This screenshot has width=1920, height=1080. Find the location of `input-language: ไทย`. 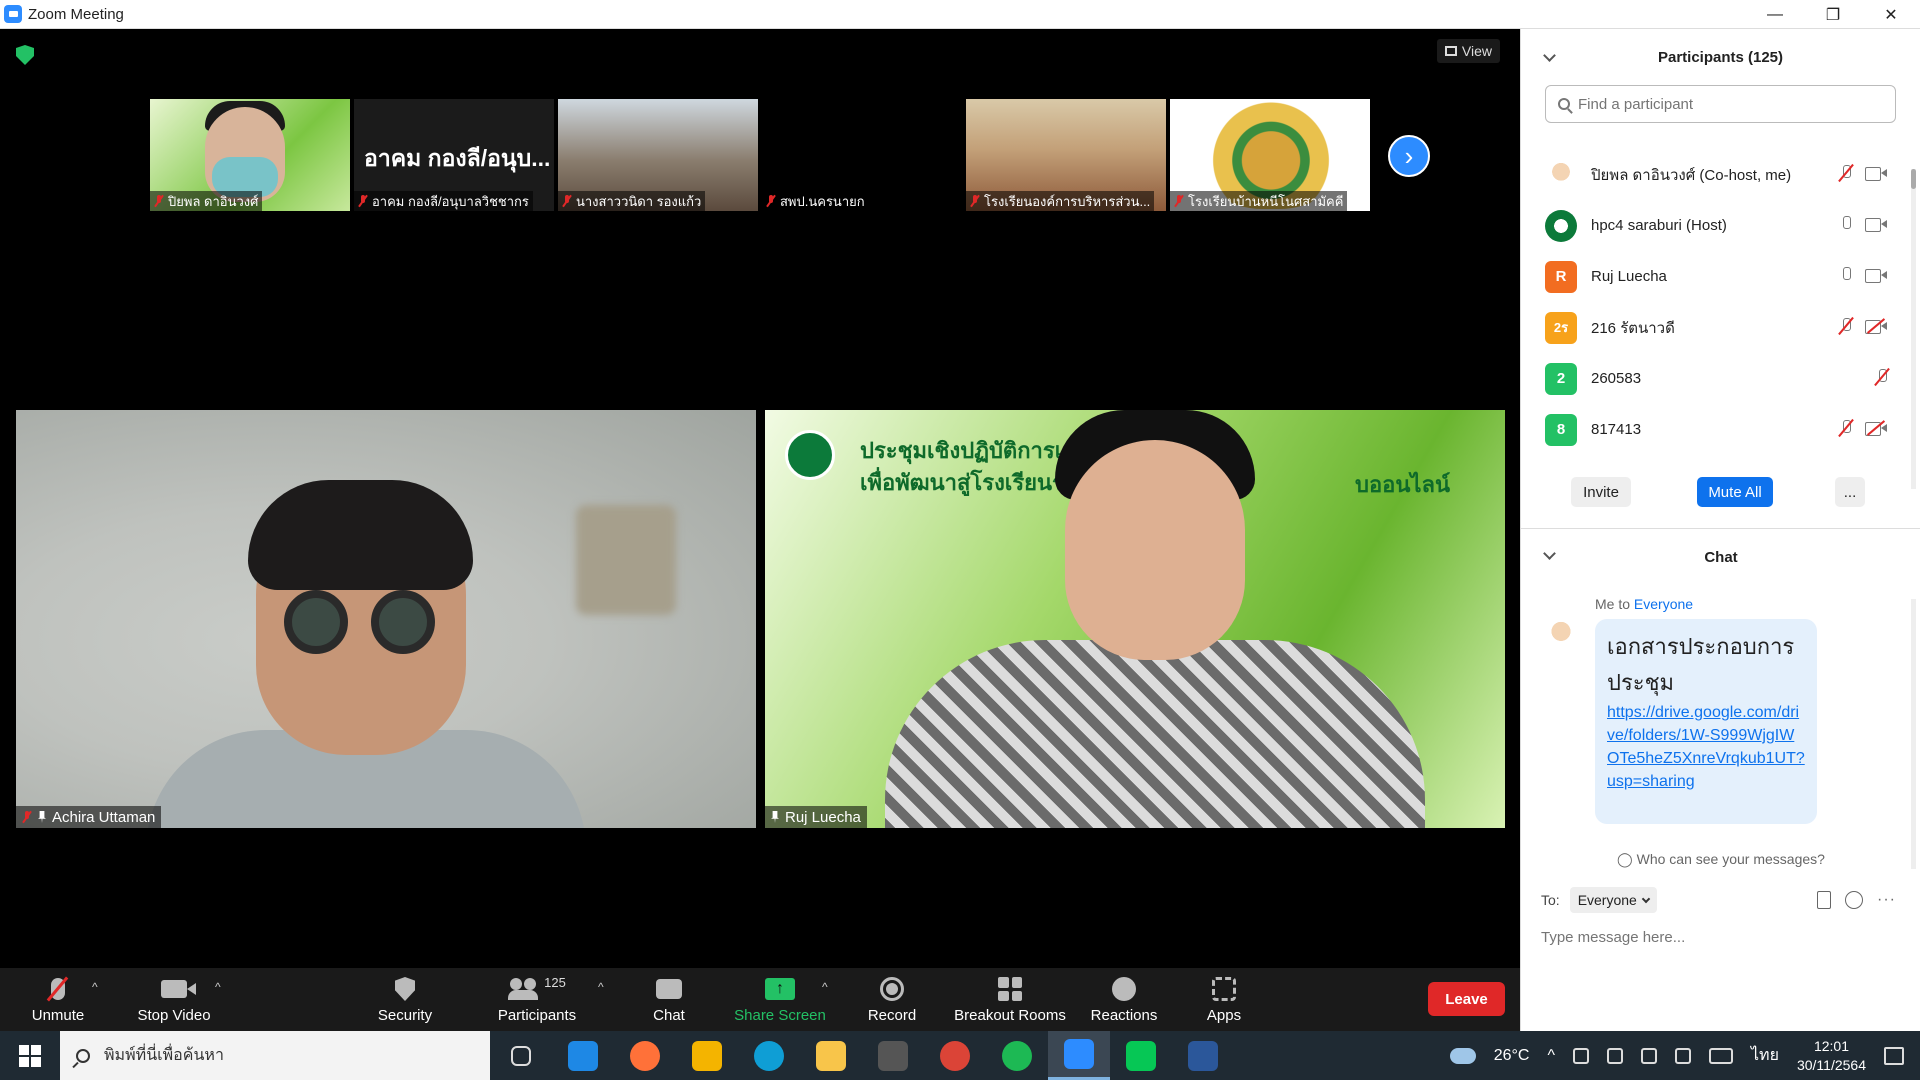

input-language: ไทย is located at coordinates (1765, 1055).